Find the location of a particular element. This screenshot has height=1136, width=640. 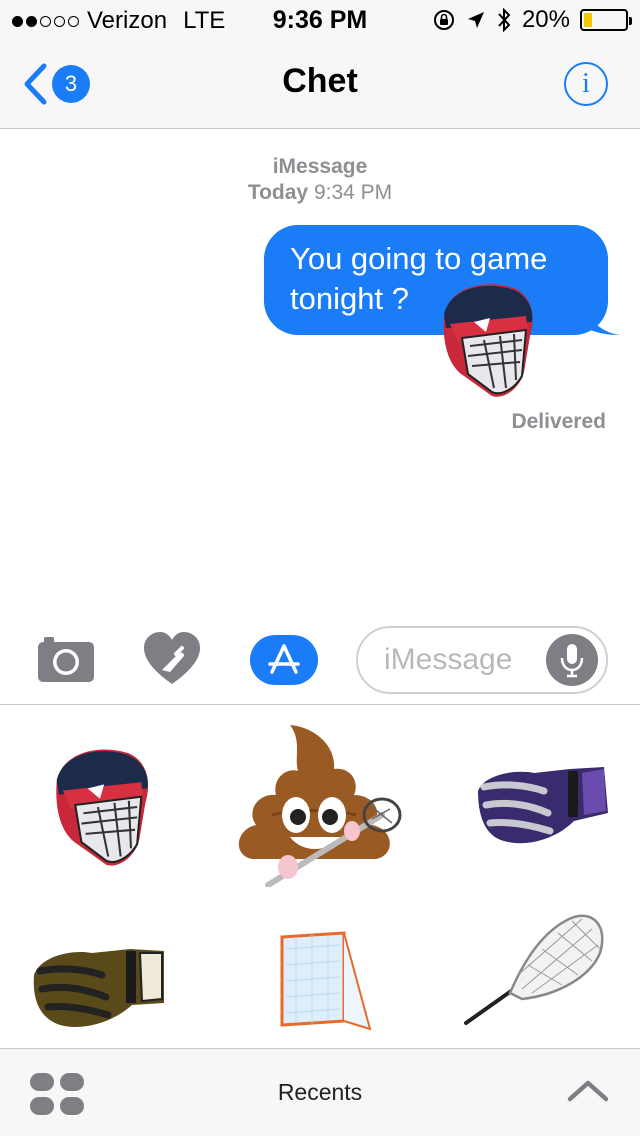

purple-lacrosse-glove-sticker is located at coordinates (542, 806).